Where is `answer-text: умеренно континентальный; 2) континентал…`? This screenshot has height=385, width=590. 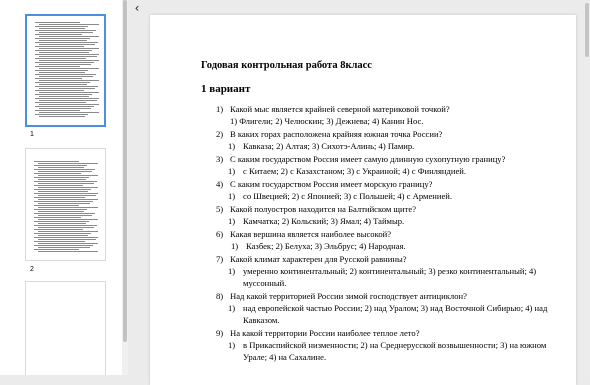 answer-text: умеренно континентальный; 2) континентал… is located at coordinates (390, 277).